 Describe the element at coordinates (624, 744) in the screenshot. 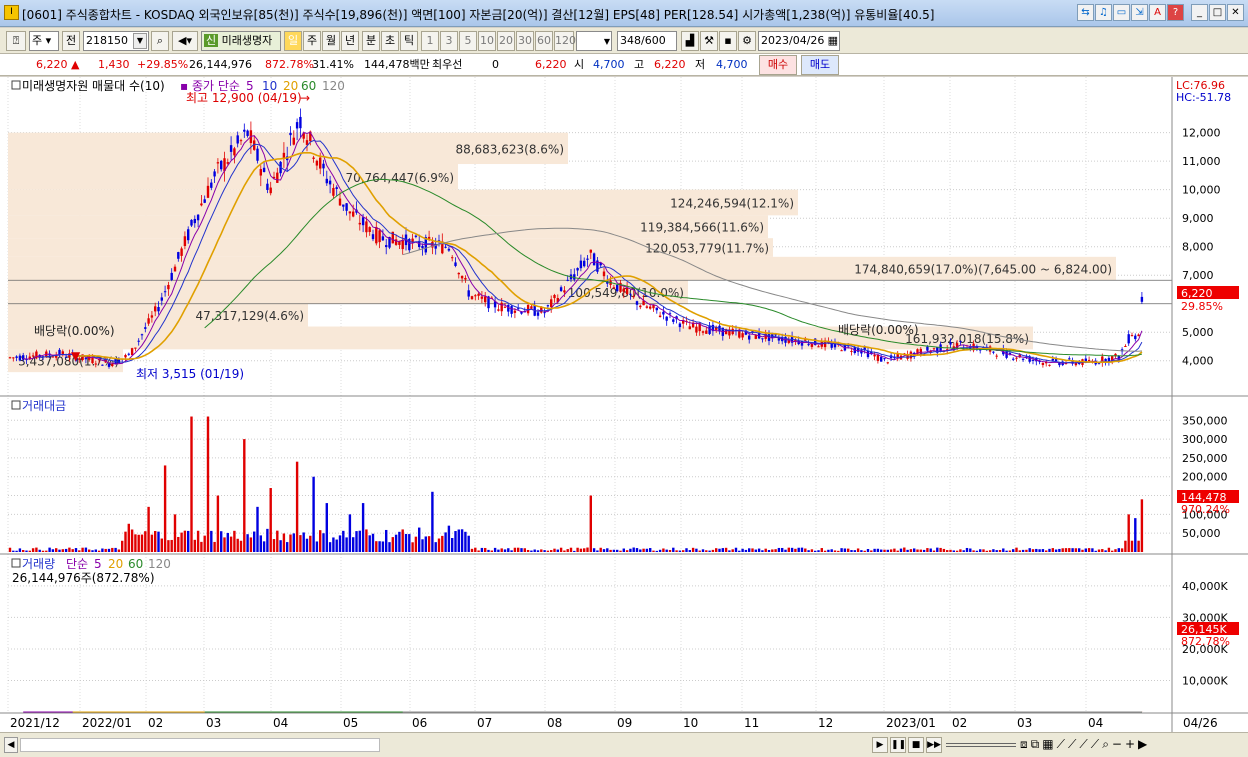

I see `scroll-bar: ◀ ▶ ❚❚ ■ ▶▶ ⧈ ⧉ ▦ ⟋ ⟋ ⟋ ⟋ ⌕ − + ▶` at that location.